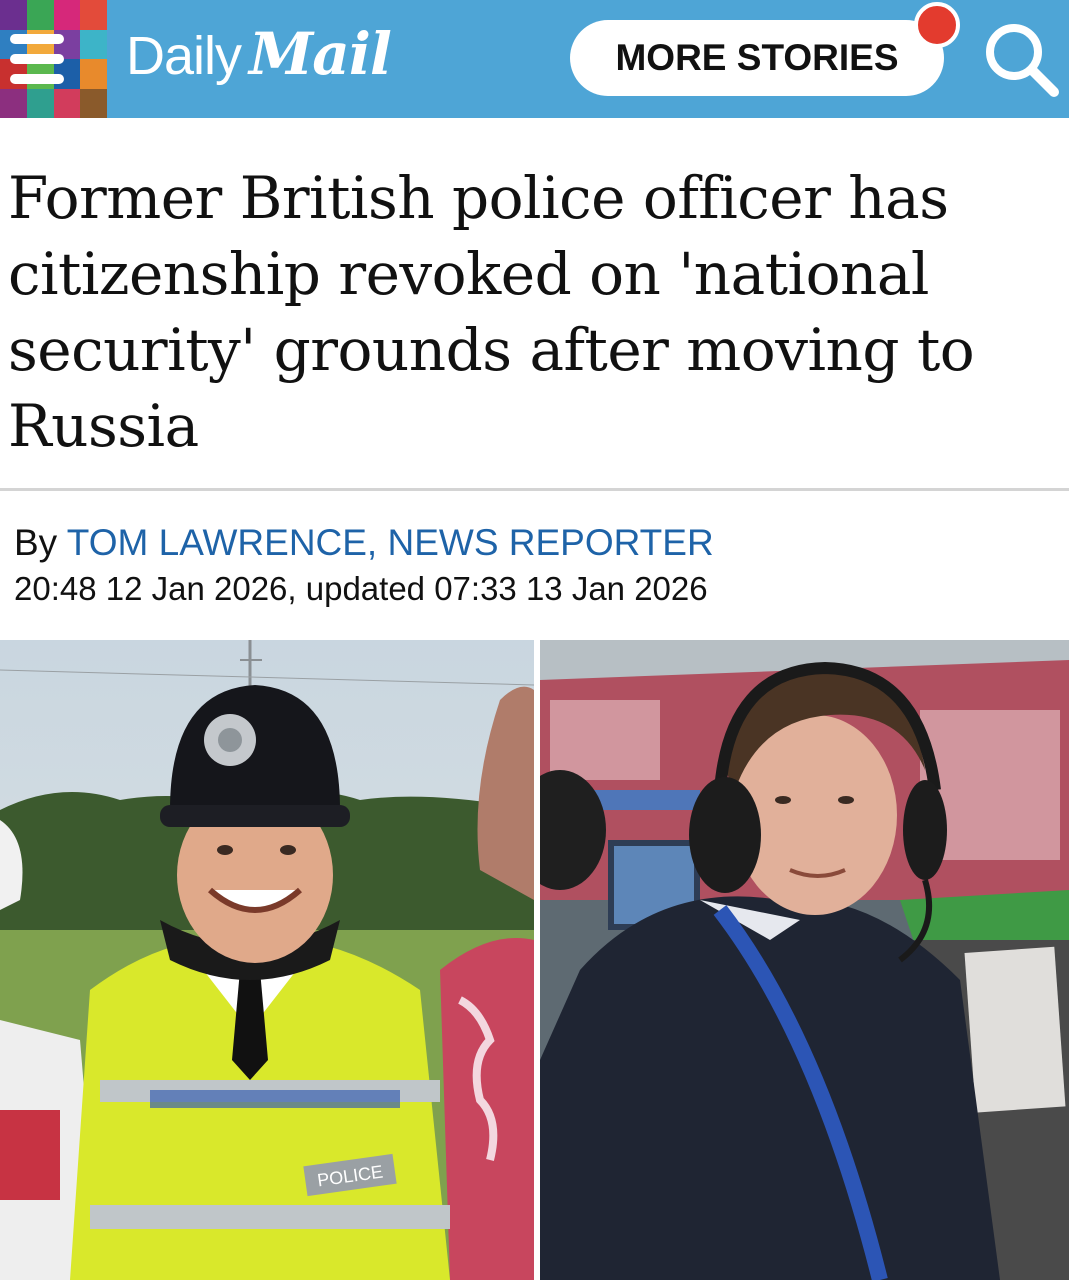  I want to click on divider, so click(534, 489).